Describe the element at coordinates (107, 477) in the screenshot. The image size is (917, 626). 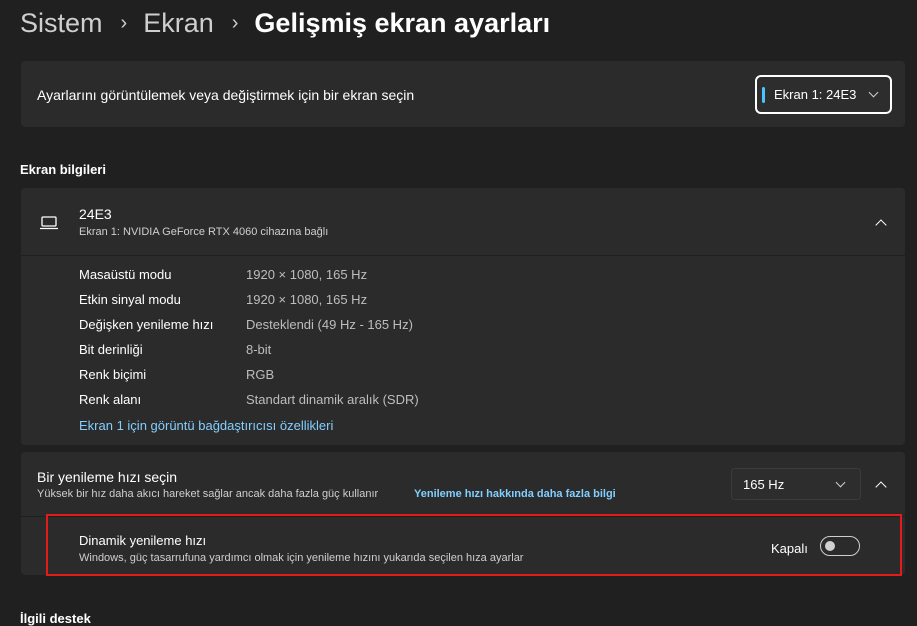
I see `refresh-rate-title: Bir yenileme hızı seçin` at that location.